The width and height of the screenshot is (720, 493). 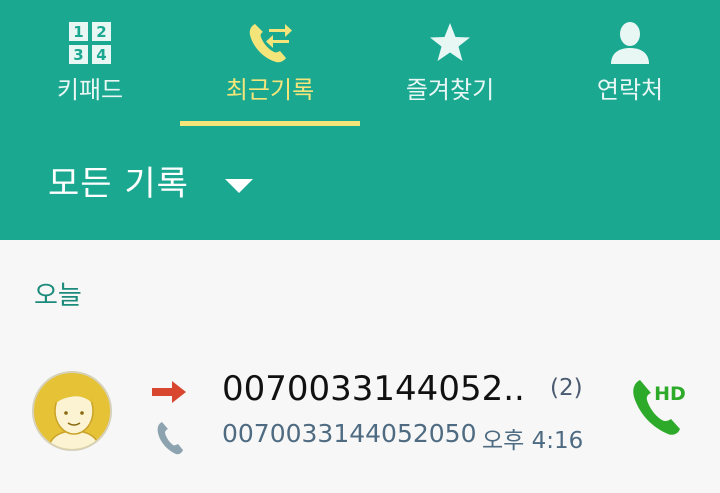 I want to click on call-count: (2), so click(x=566, y=388).